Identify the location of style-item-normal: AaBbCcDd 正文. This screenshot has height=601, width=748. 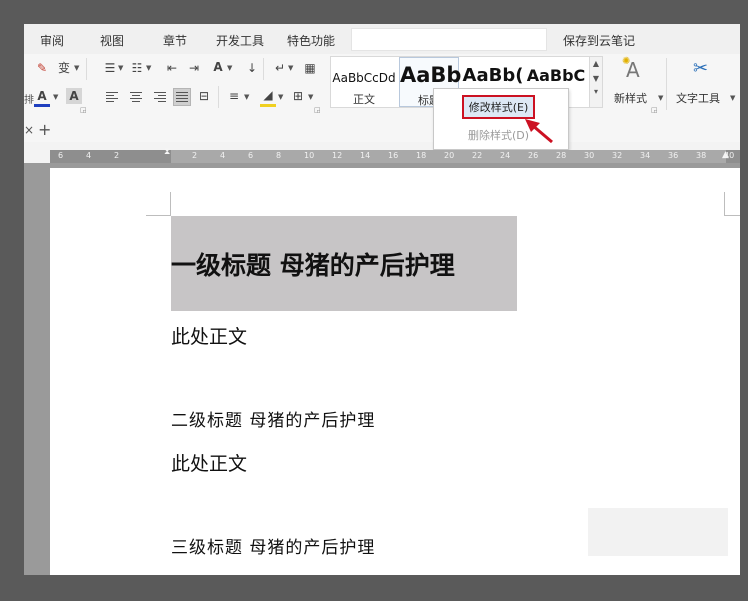
(364, 82).